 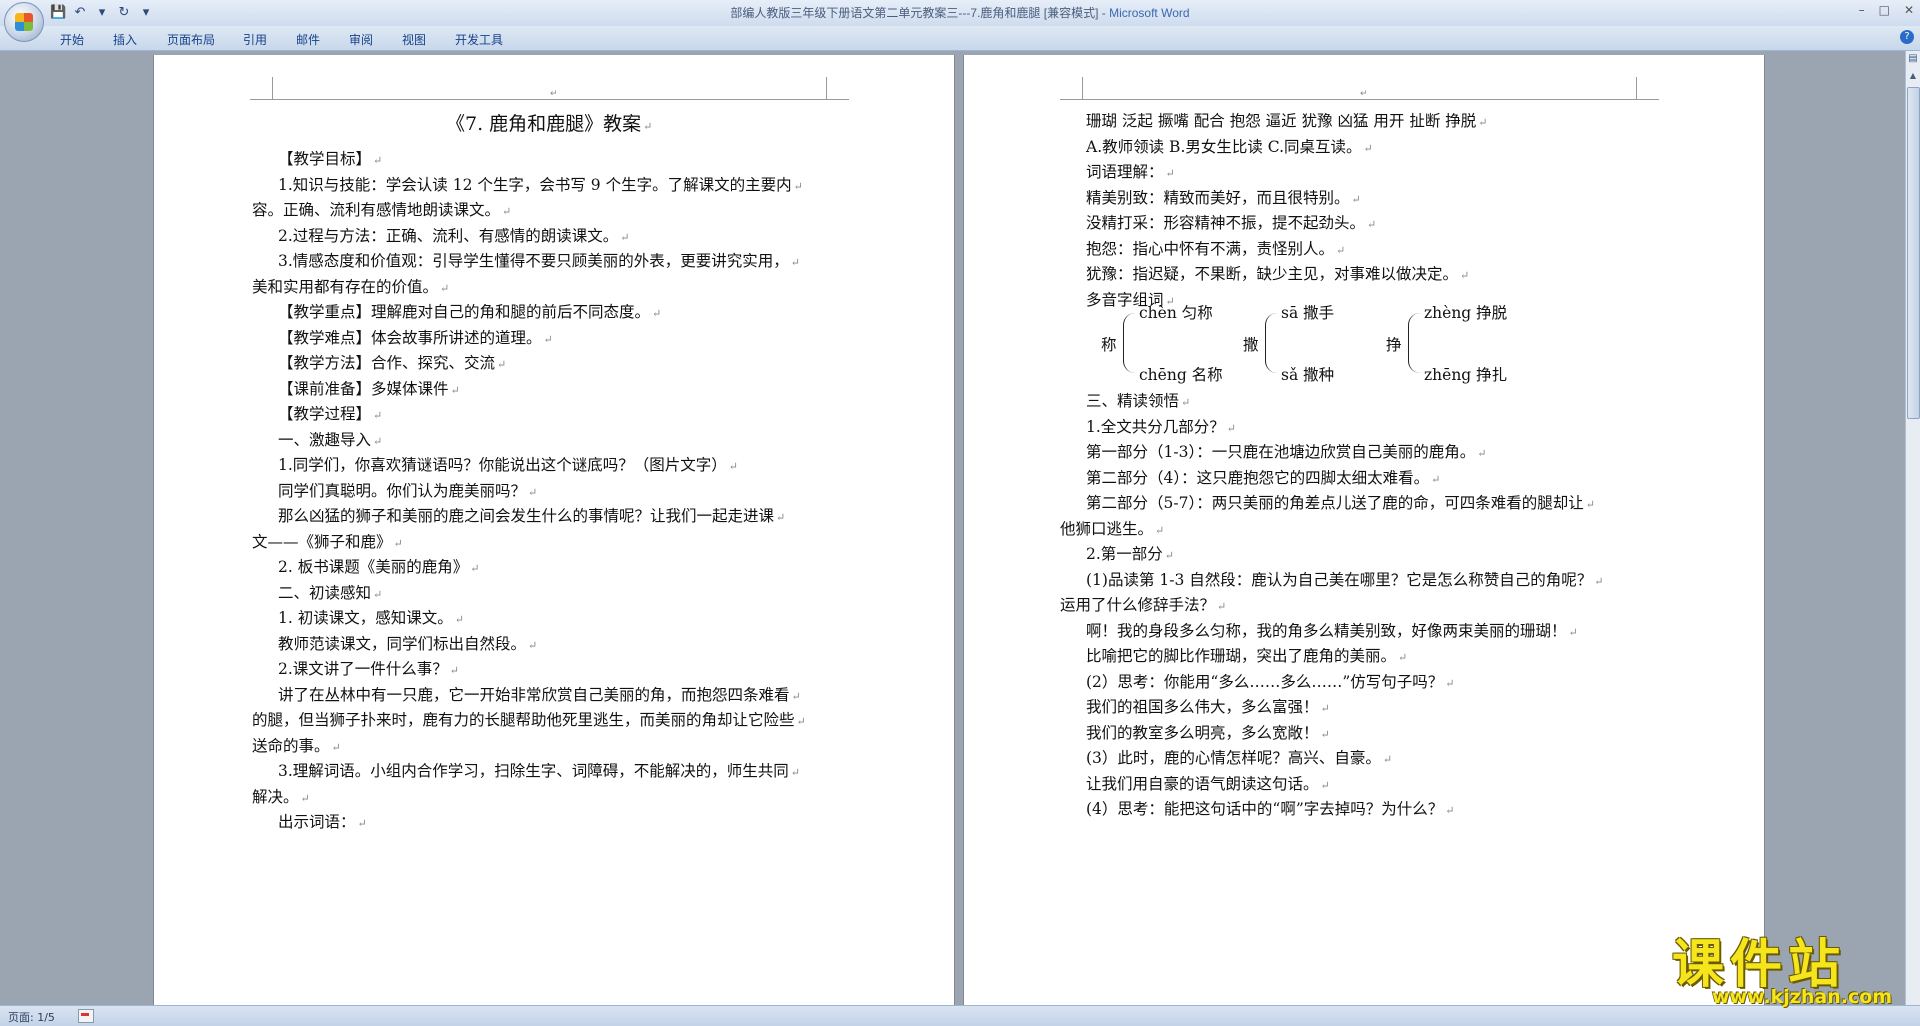 I want to click on text-line-content: 解决。, so click(x=275, y=796).